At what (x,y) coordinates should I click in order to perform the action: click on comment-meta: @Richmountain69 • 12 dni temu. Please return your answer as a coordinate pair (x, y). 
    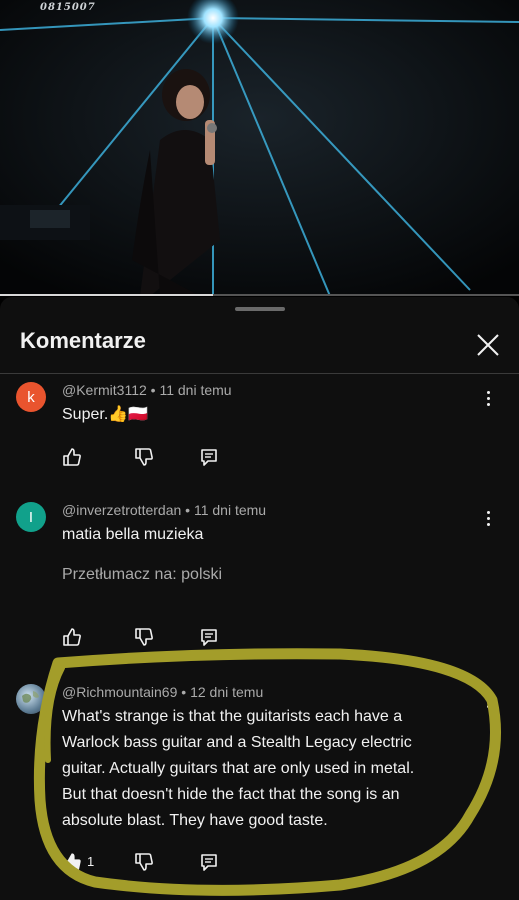
    Looking at the image, I should click on (162, 692).